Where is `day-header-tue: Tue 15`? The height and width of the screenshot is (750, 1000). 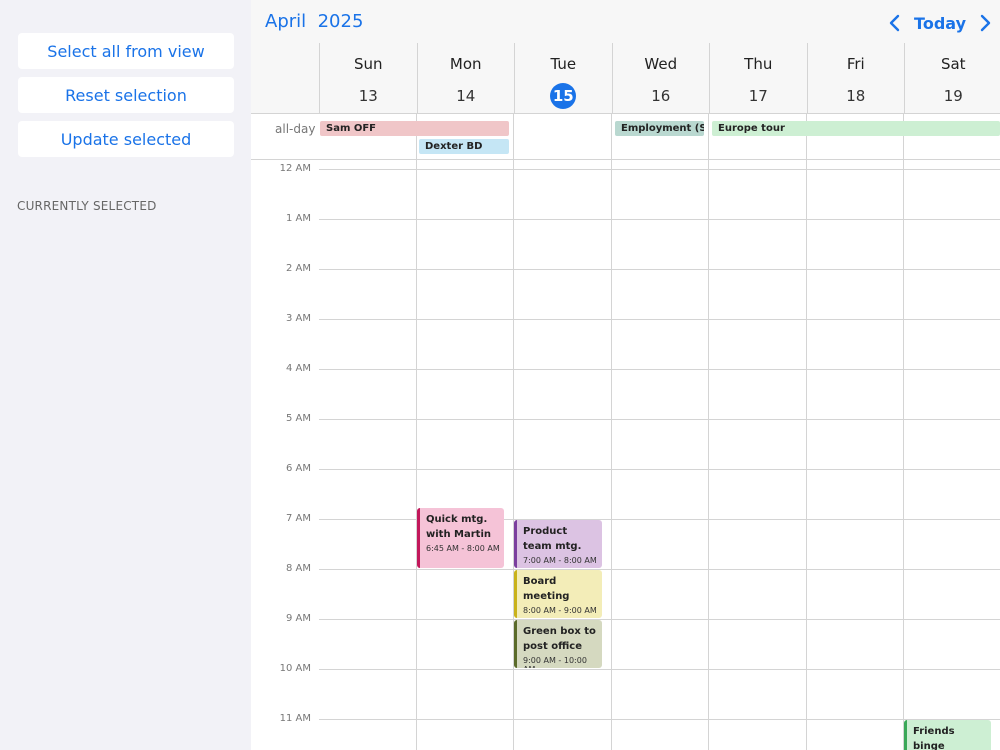 day-header-tue: Tue 15 is located at coordinates (563, 78).